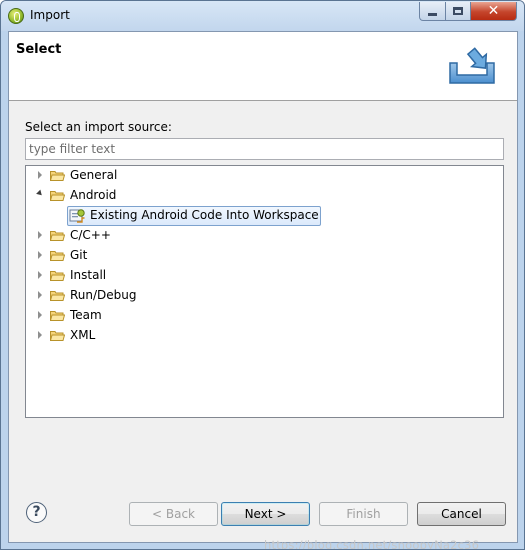 The width and height of the screenshot is (525, 550). Describe the element at coordinates (77, 216) in the screenshot. I see `android-project-icon` at that location.